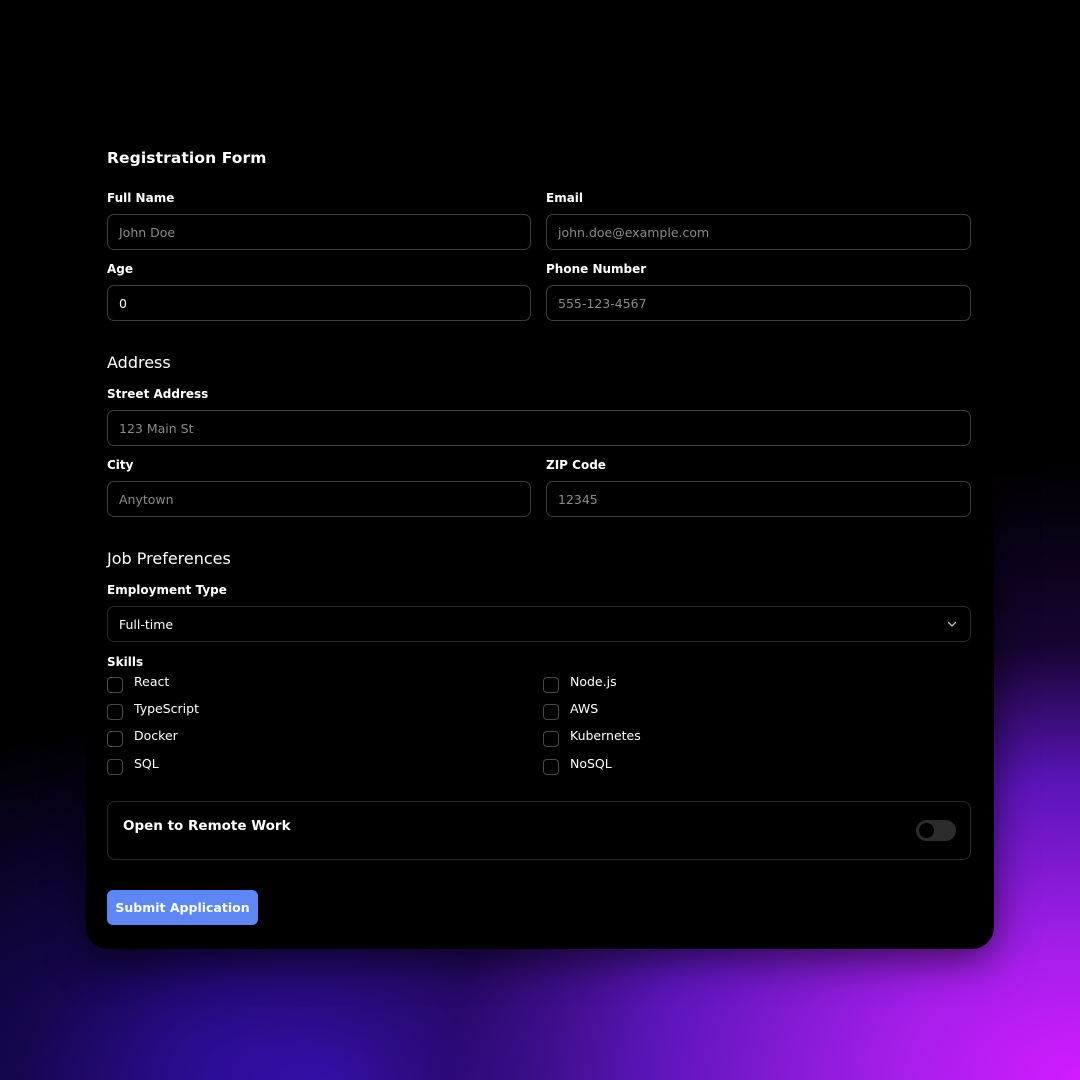  What do you see at coordinates (593, 681) in the screenshot?
I see `skill-nodejs-label: Node.js` at bounding box center [593, 681].